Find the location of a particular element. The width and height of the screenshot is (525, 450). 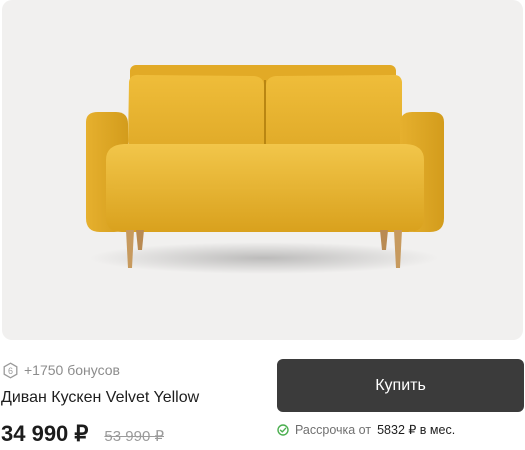

installment-prefix: Рассрочка от is located at coordinates (333, 429).